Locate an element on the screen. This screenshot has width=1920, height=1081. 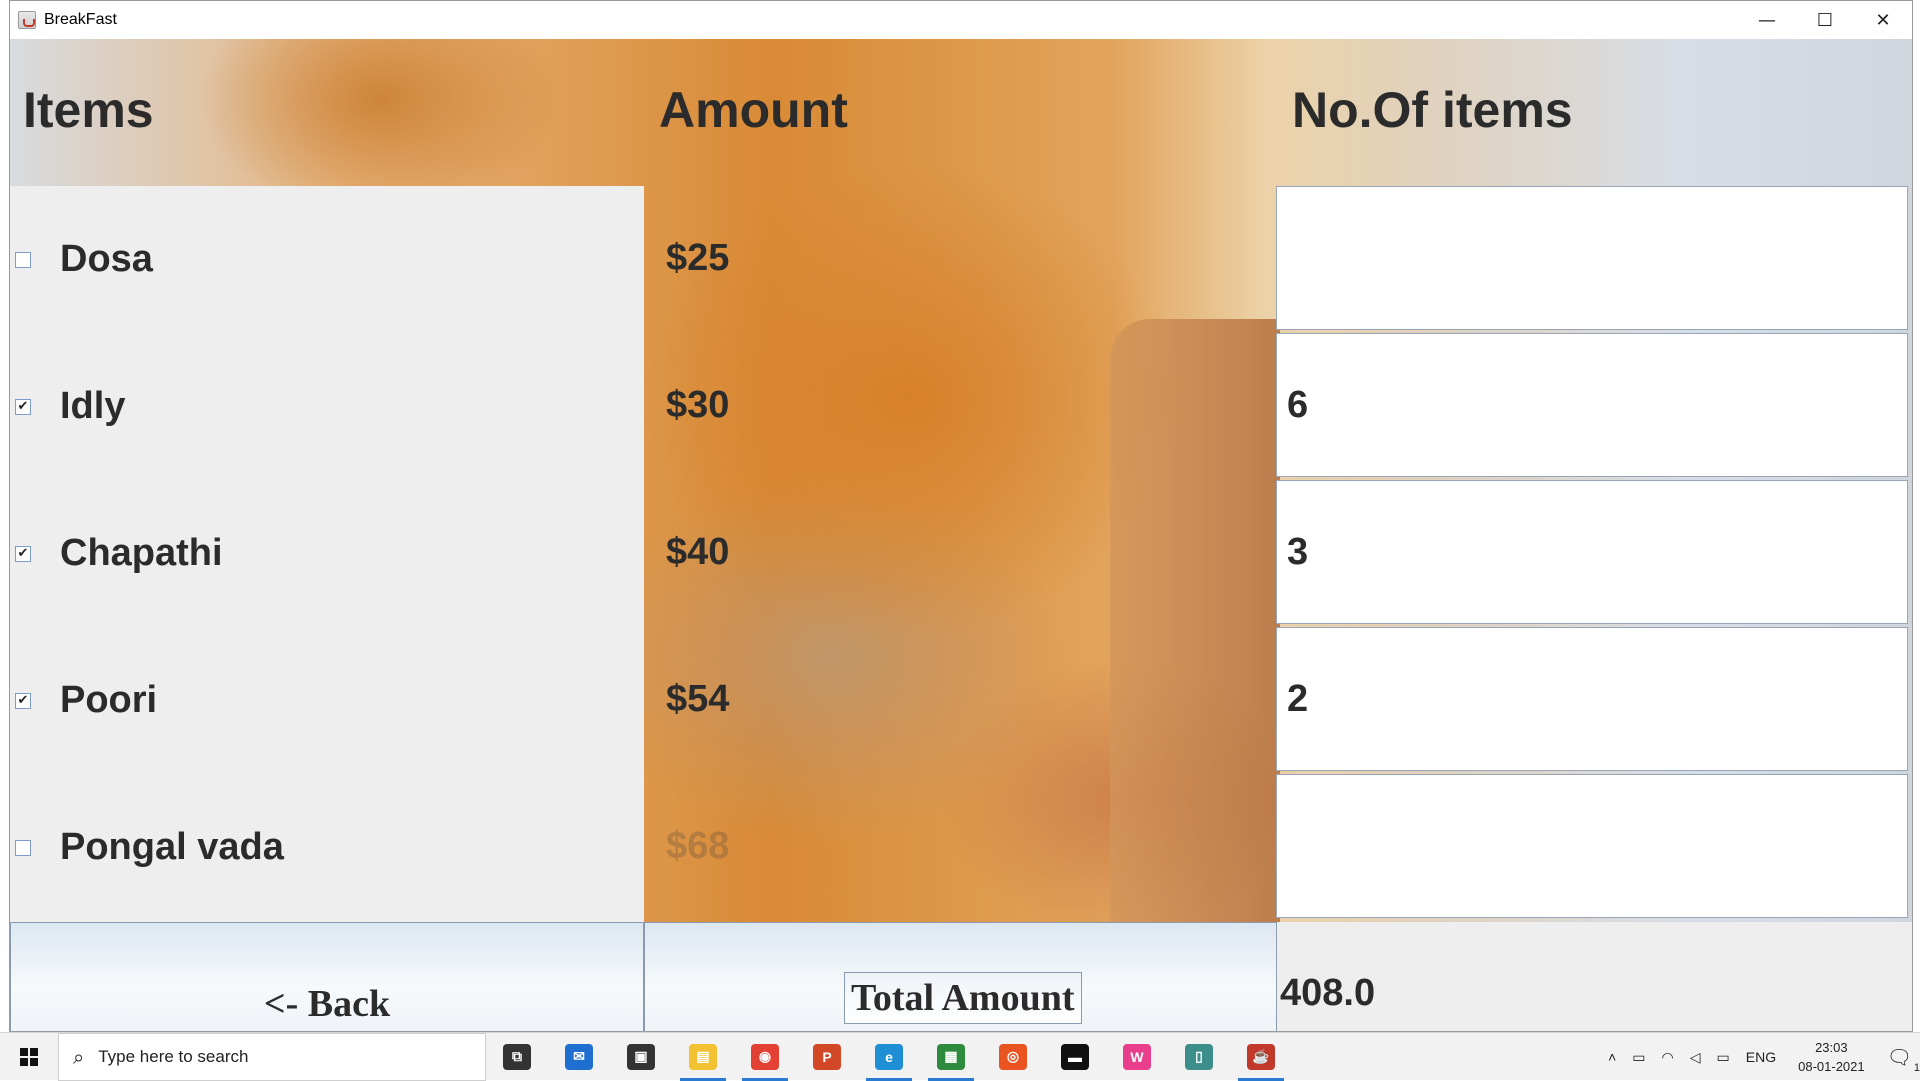
qty-field-pongal-vada is located at coordinates (1592, 846).